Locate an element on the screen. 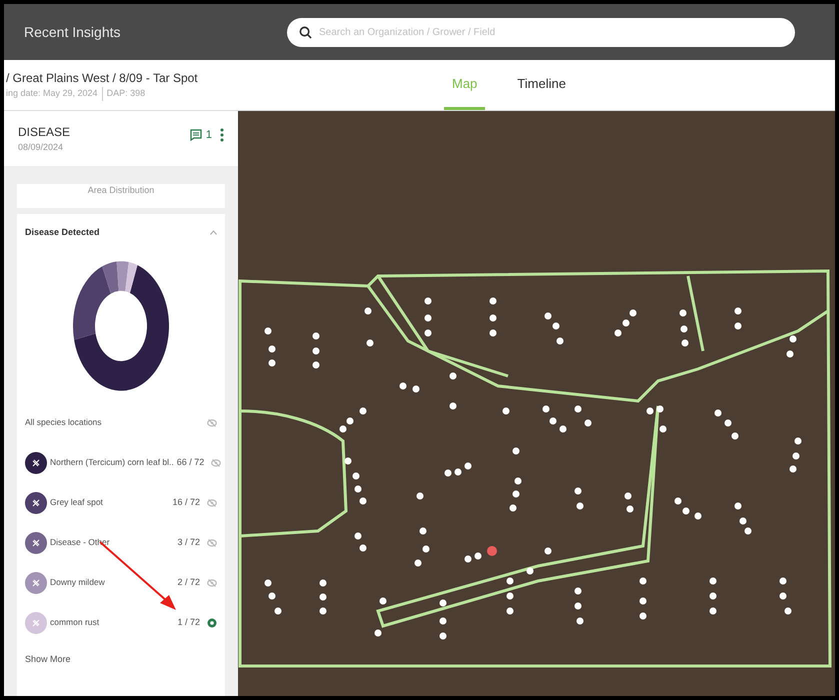 The image size is (839, 700). section-label: Area Distribution is located at coordinates (121, 190).